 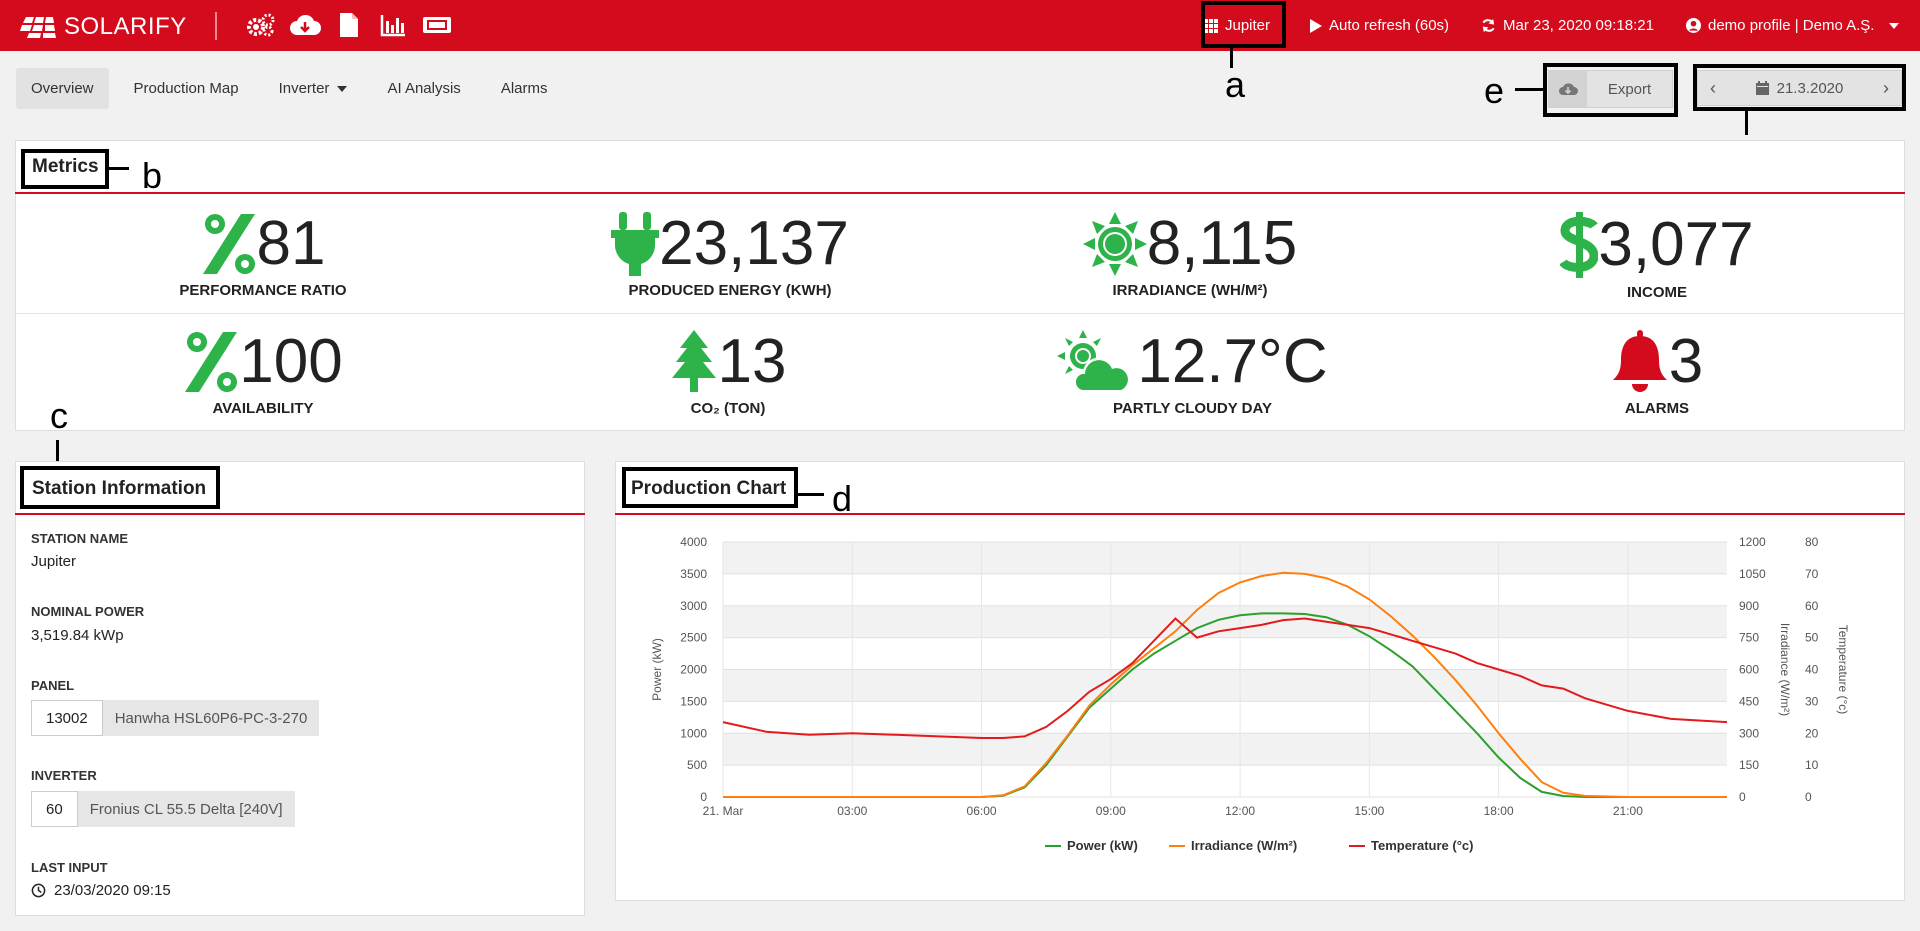 I want to click on y-left-tick-label: 1500, so click(x=693, y=701).